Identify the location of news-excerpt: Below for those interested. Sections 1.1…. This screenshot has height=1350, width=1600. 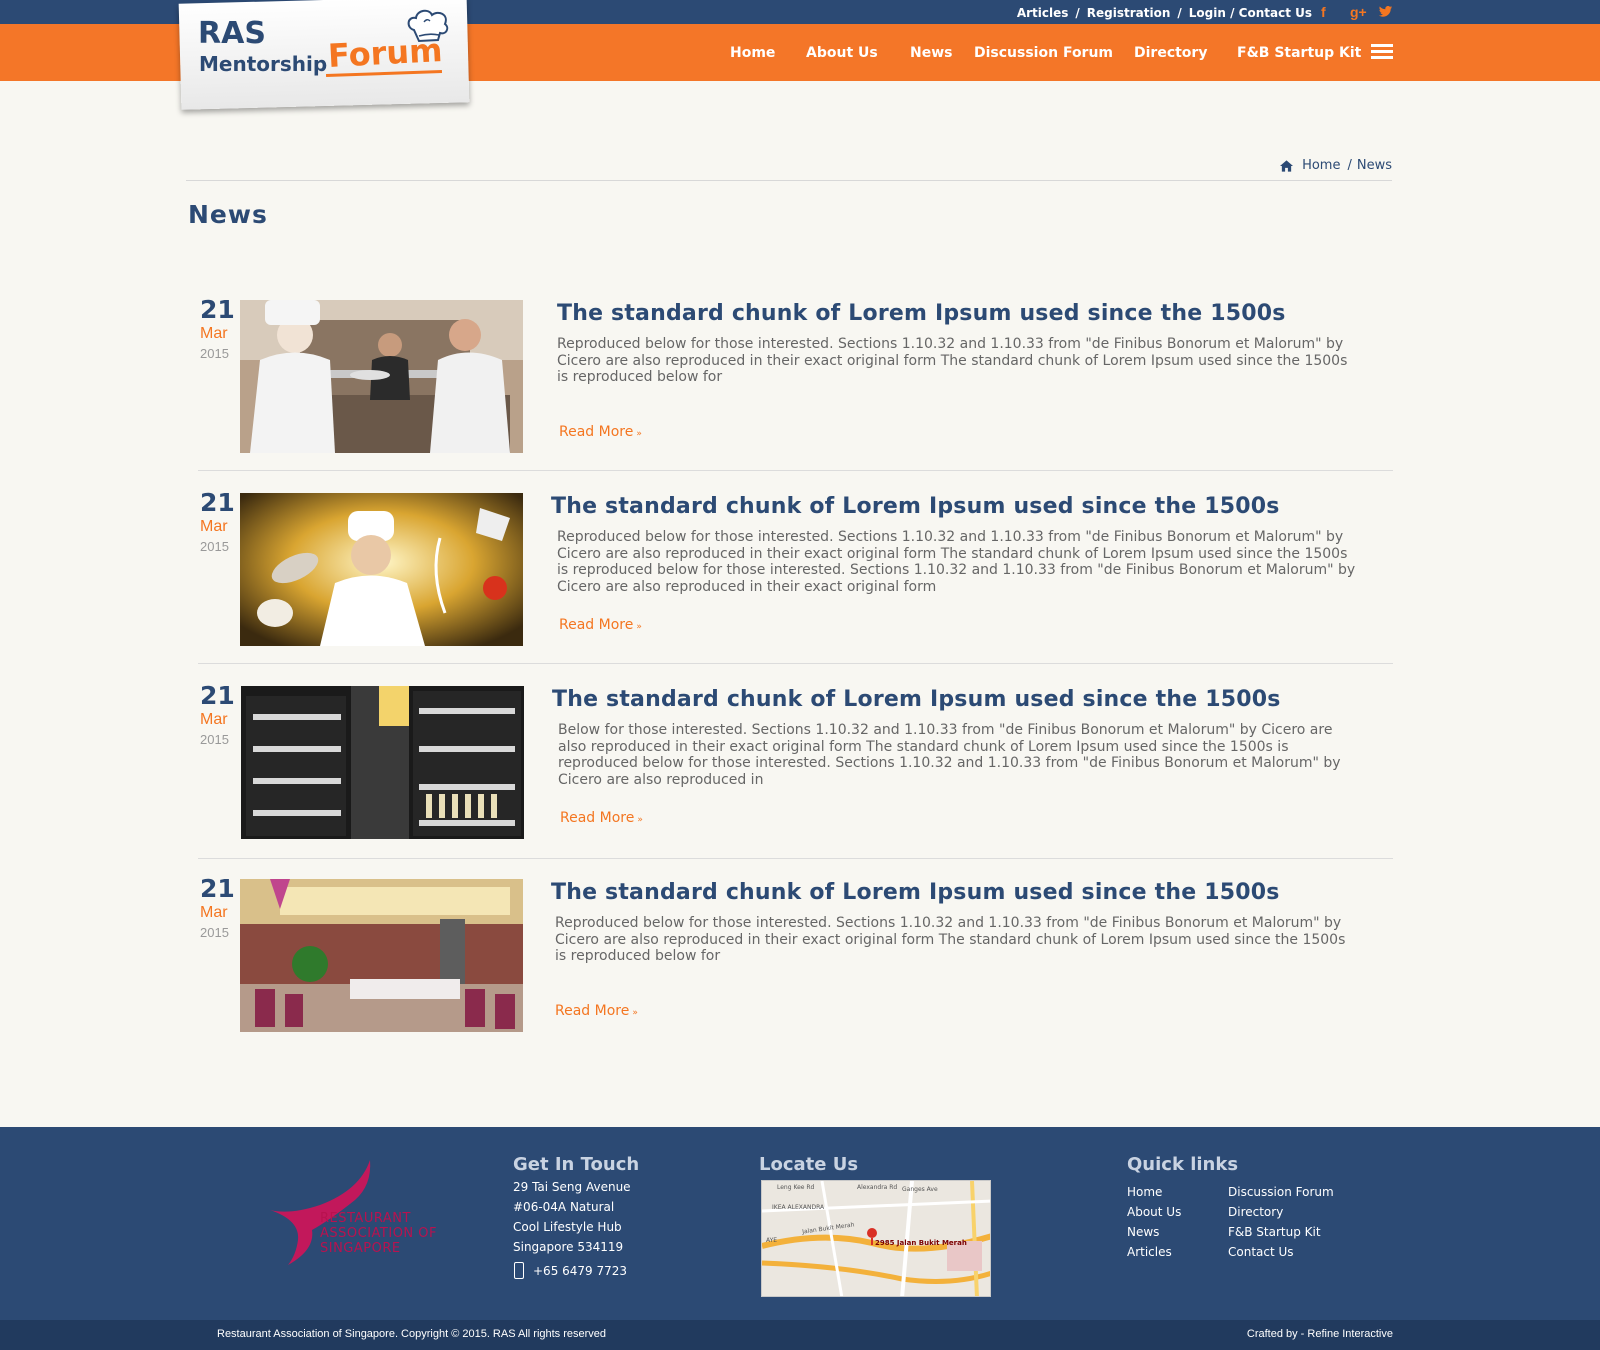
(949, 755).